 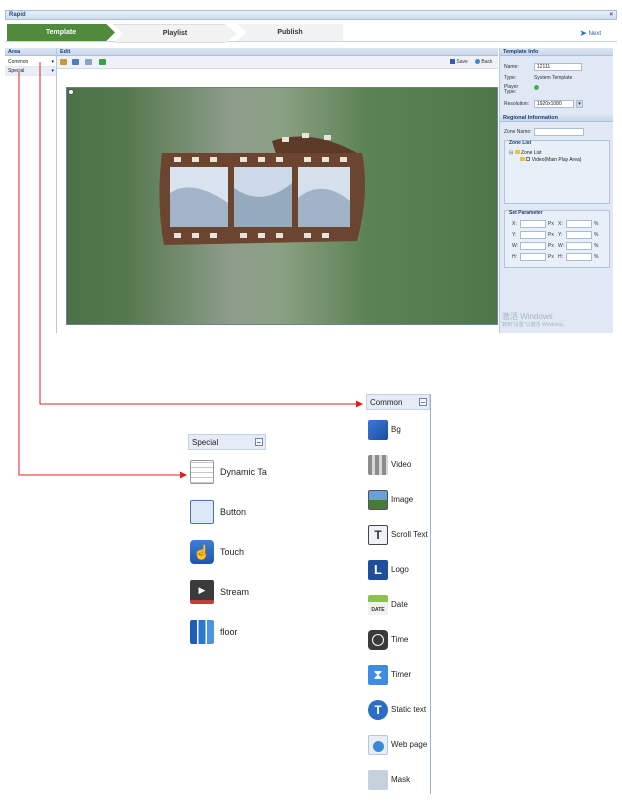 I want to click on button-icon, so click(x=202, y=512).